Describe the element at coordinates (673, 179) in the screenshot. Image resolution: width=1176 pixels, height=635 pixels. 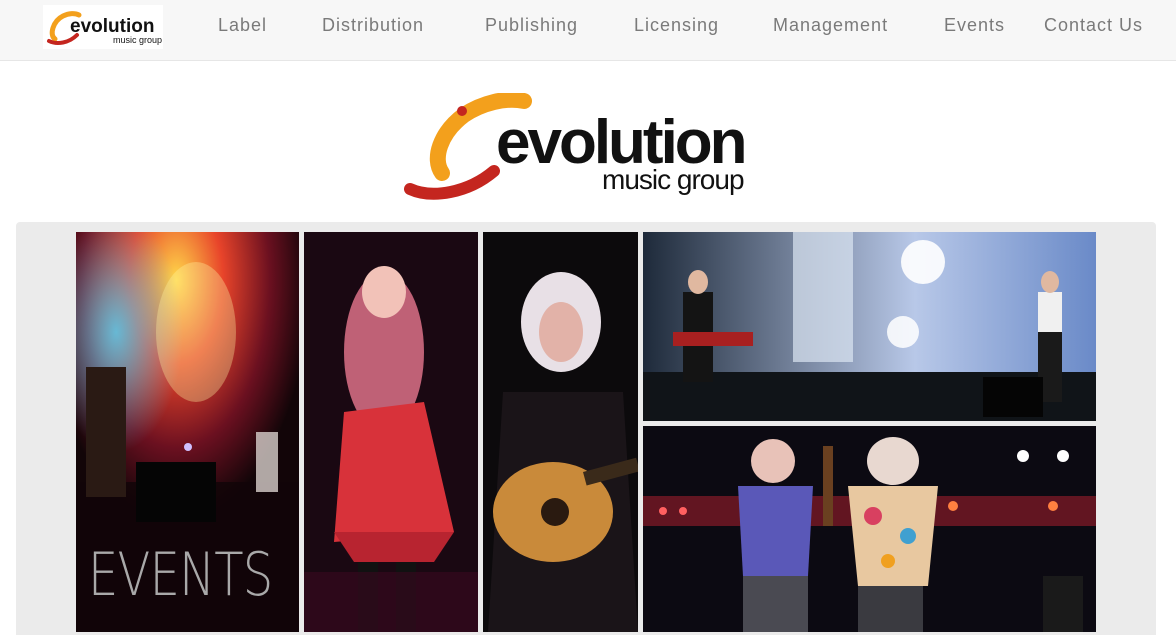
I see `brand-subtitle: music group` at that location.